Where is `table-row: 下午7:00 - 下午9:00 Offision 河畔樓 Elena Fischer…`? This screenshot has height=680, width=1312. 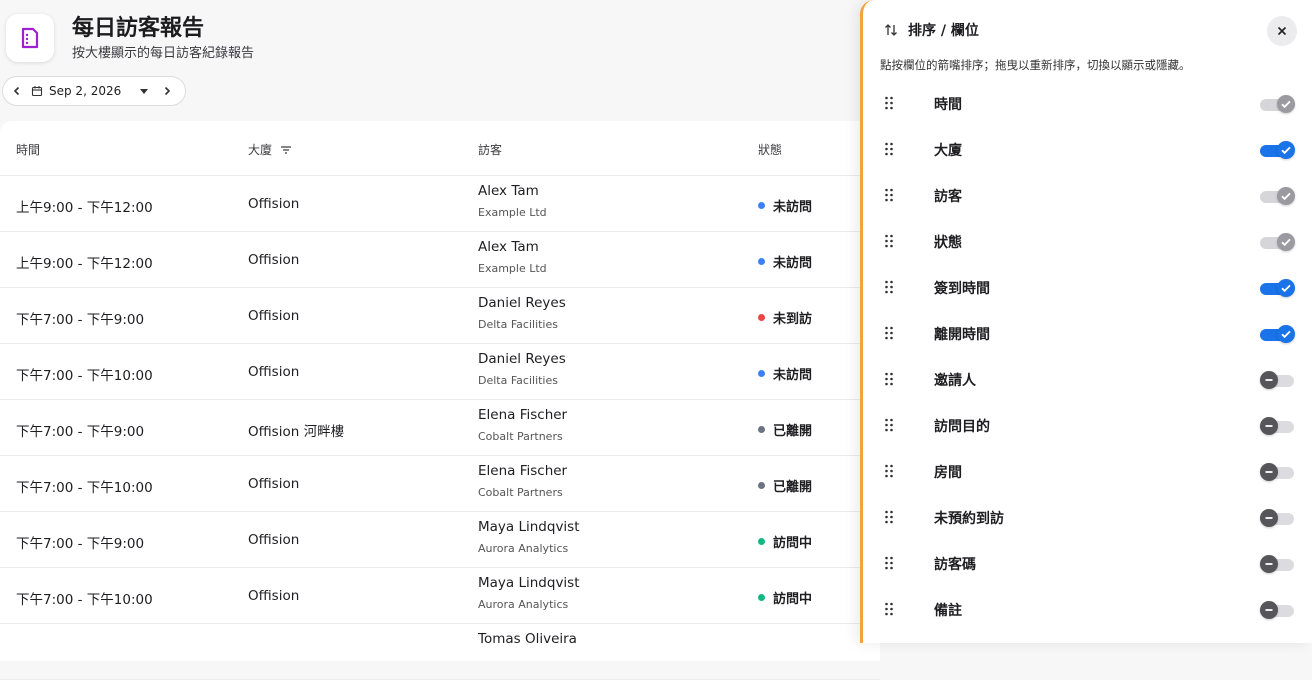
table-row: 下午7:00 - 下午9:00 Offision 河畔樓 Elena Fischer… is located at coordinates (440, 428).